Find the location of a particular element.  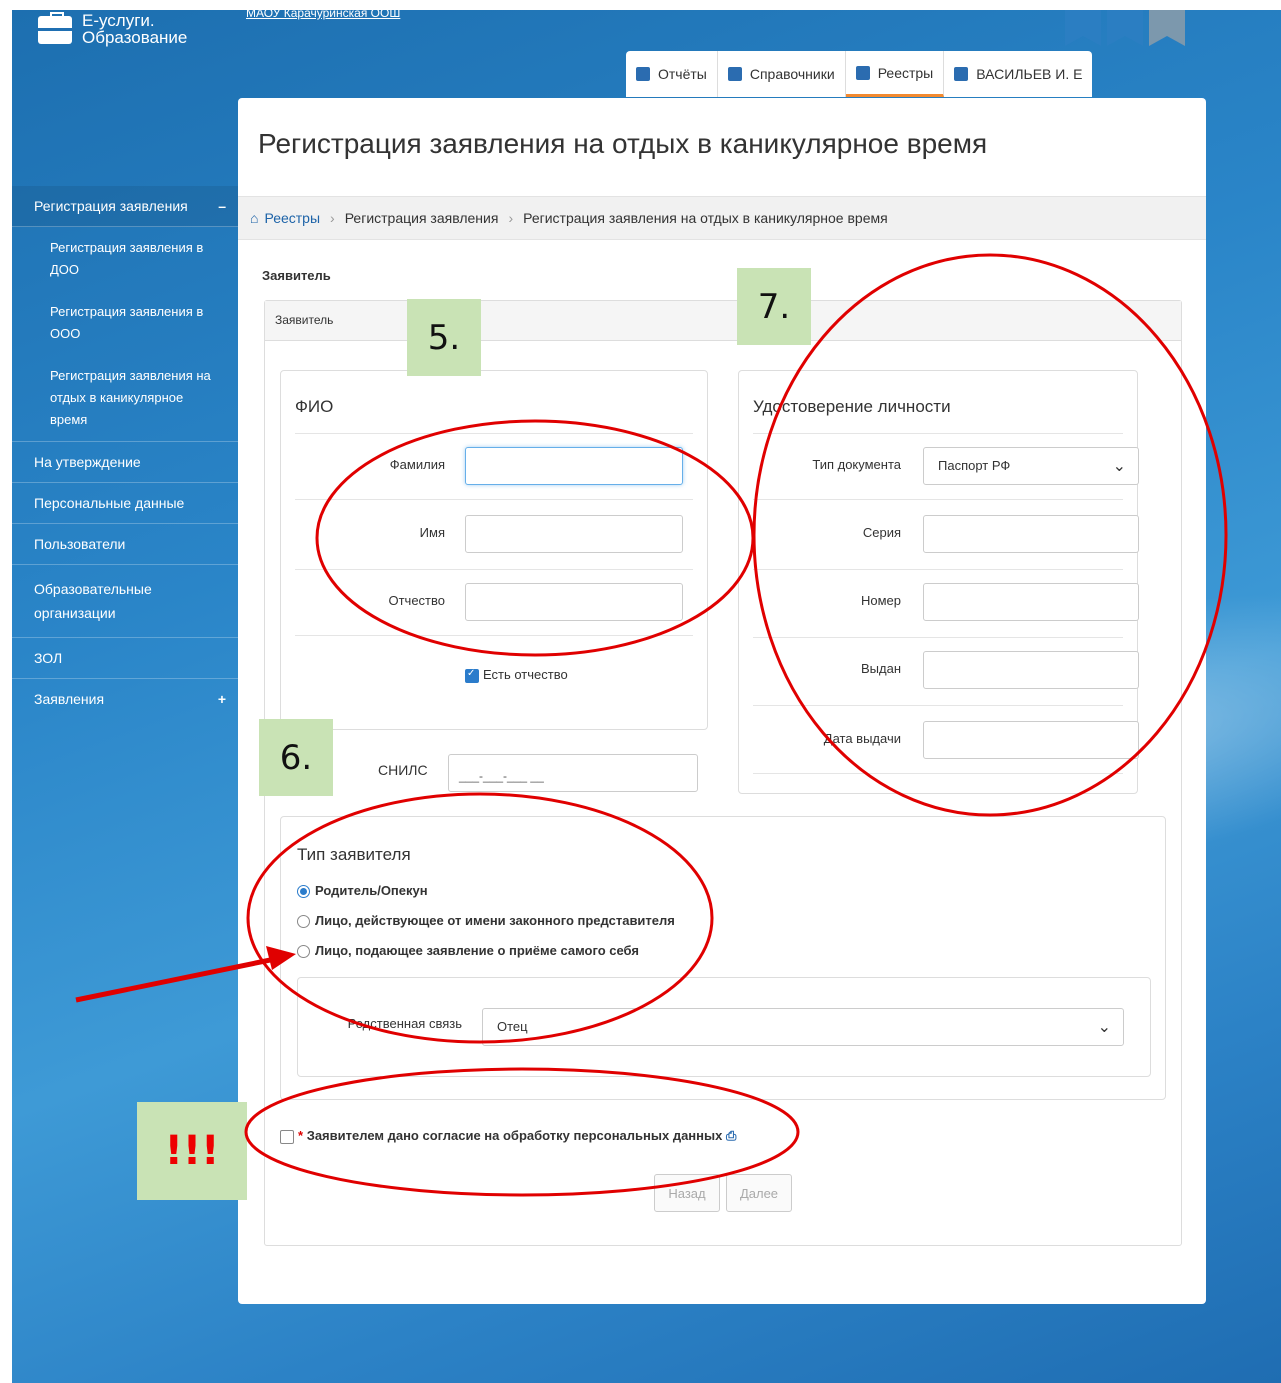

sidebar-item-organizations: Образовательные организации is located at coordinates (125, 601).